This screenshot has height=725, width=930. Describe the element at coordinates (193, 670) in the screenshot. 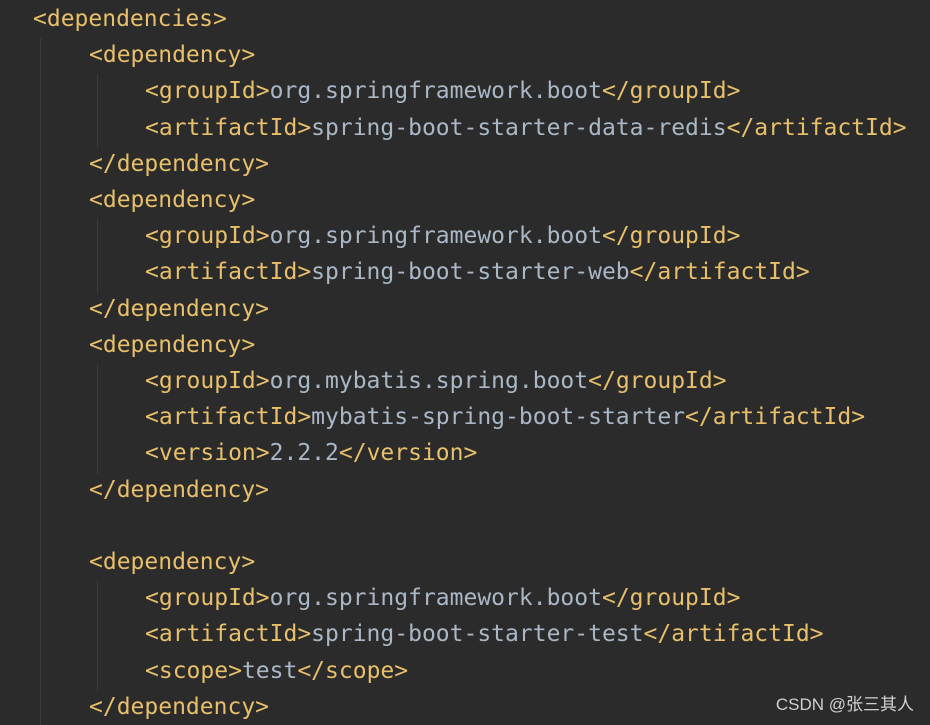

I see `xml-tag: <scope>` at that location.